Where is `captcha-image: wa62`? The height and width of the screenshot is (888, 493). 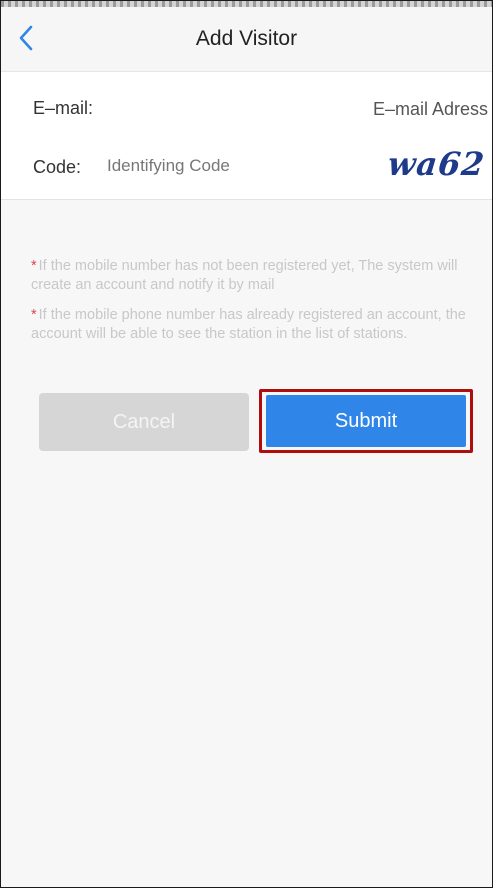
captcha-image: wa62 is located at coordinates (436, 164).